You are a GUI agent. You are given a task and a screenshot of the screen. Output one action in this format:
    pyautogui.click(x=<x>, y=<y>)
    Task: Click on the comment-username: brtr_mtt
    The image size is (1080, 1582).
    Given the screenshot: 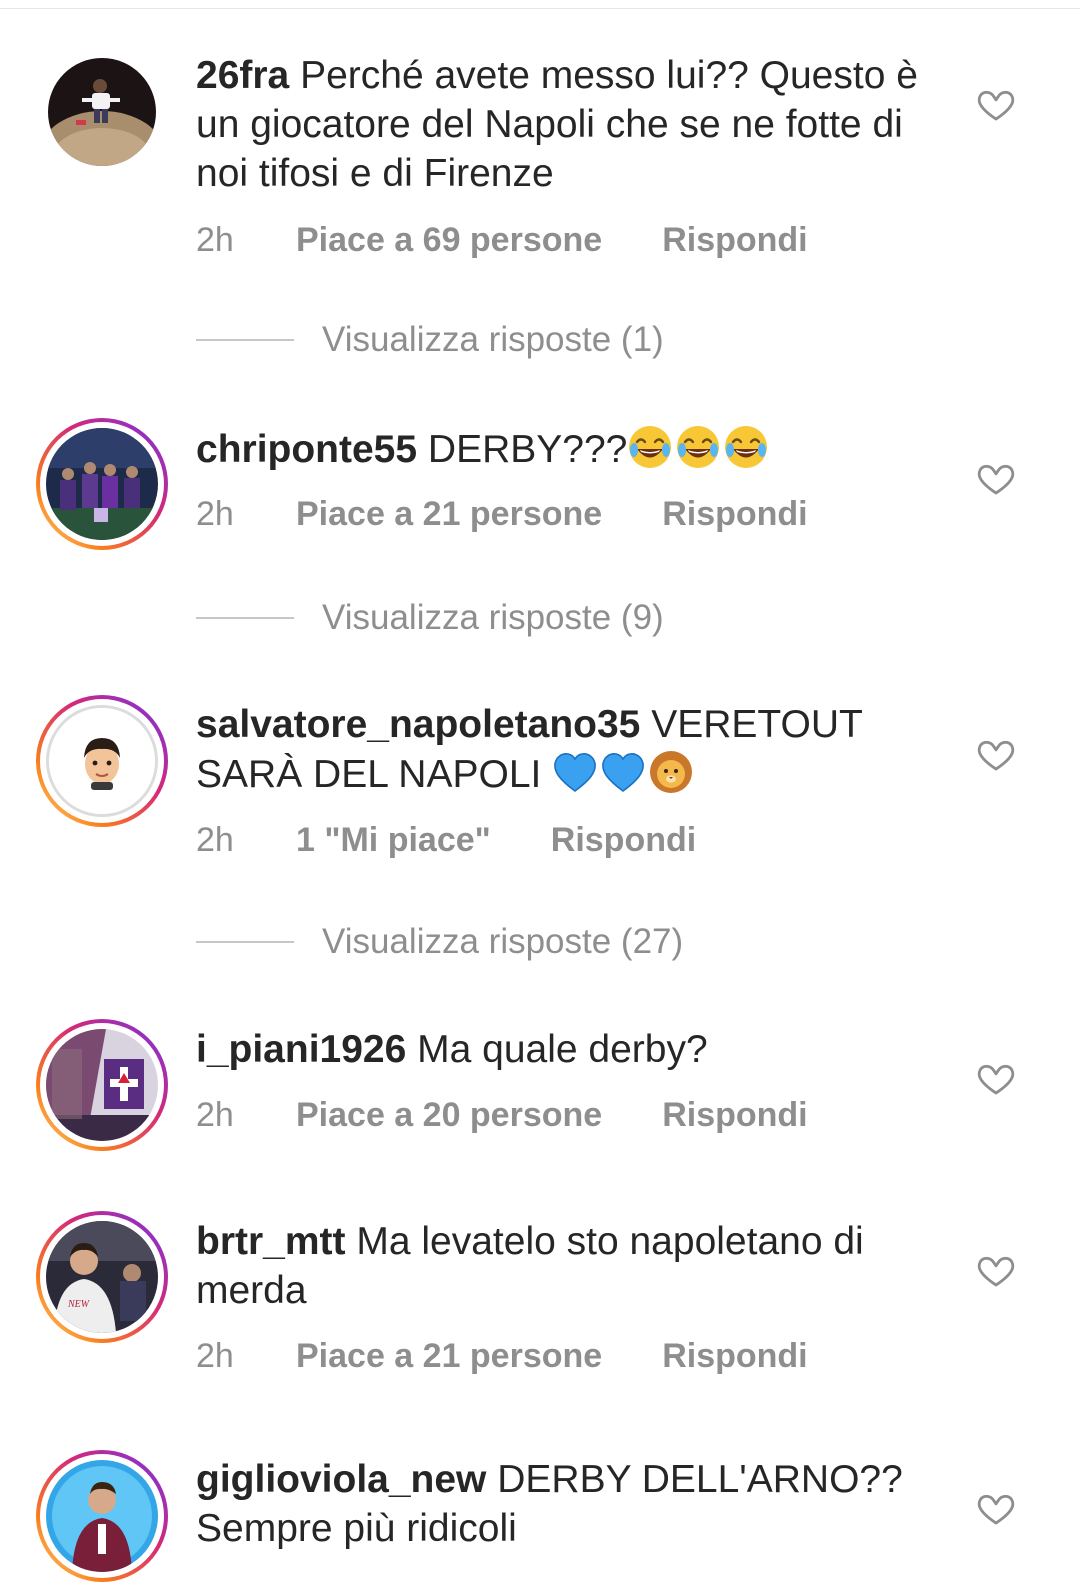 What is the action you would take?
    pyautogui.click(x=271, y=1241)
    